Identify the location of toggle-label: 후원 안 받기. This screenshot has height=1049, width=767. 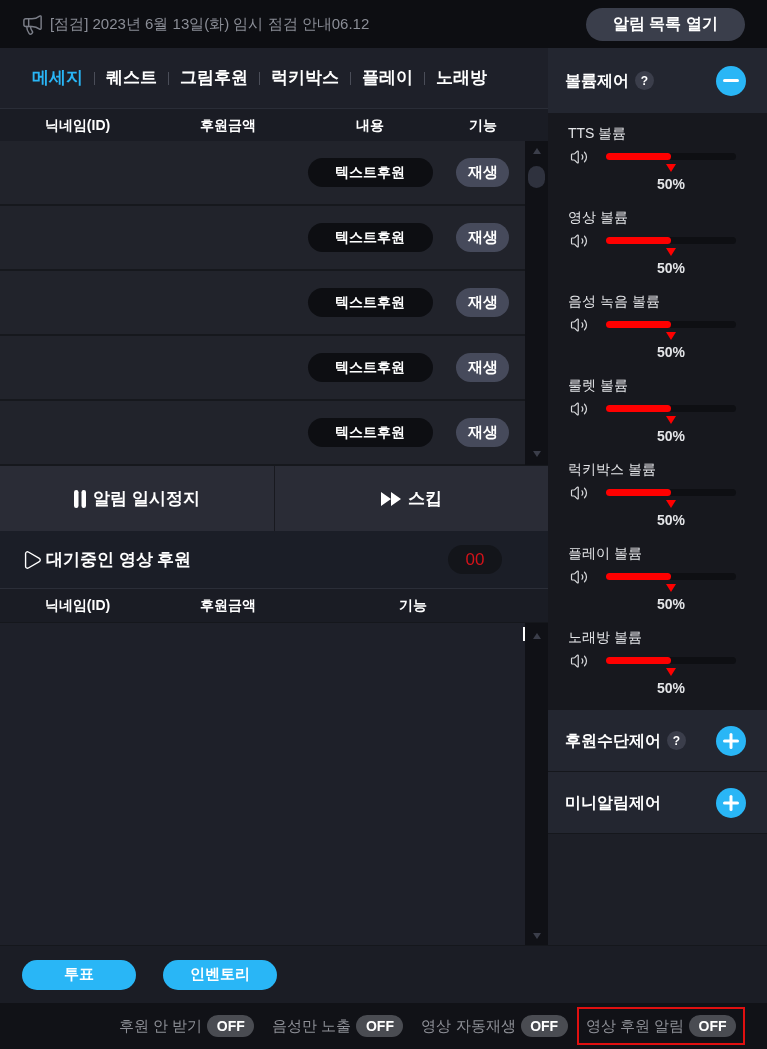
(160, 1025).